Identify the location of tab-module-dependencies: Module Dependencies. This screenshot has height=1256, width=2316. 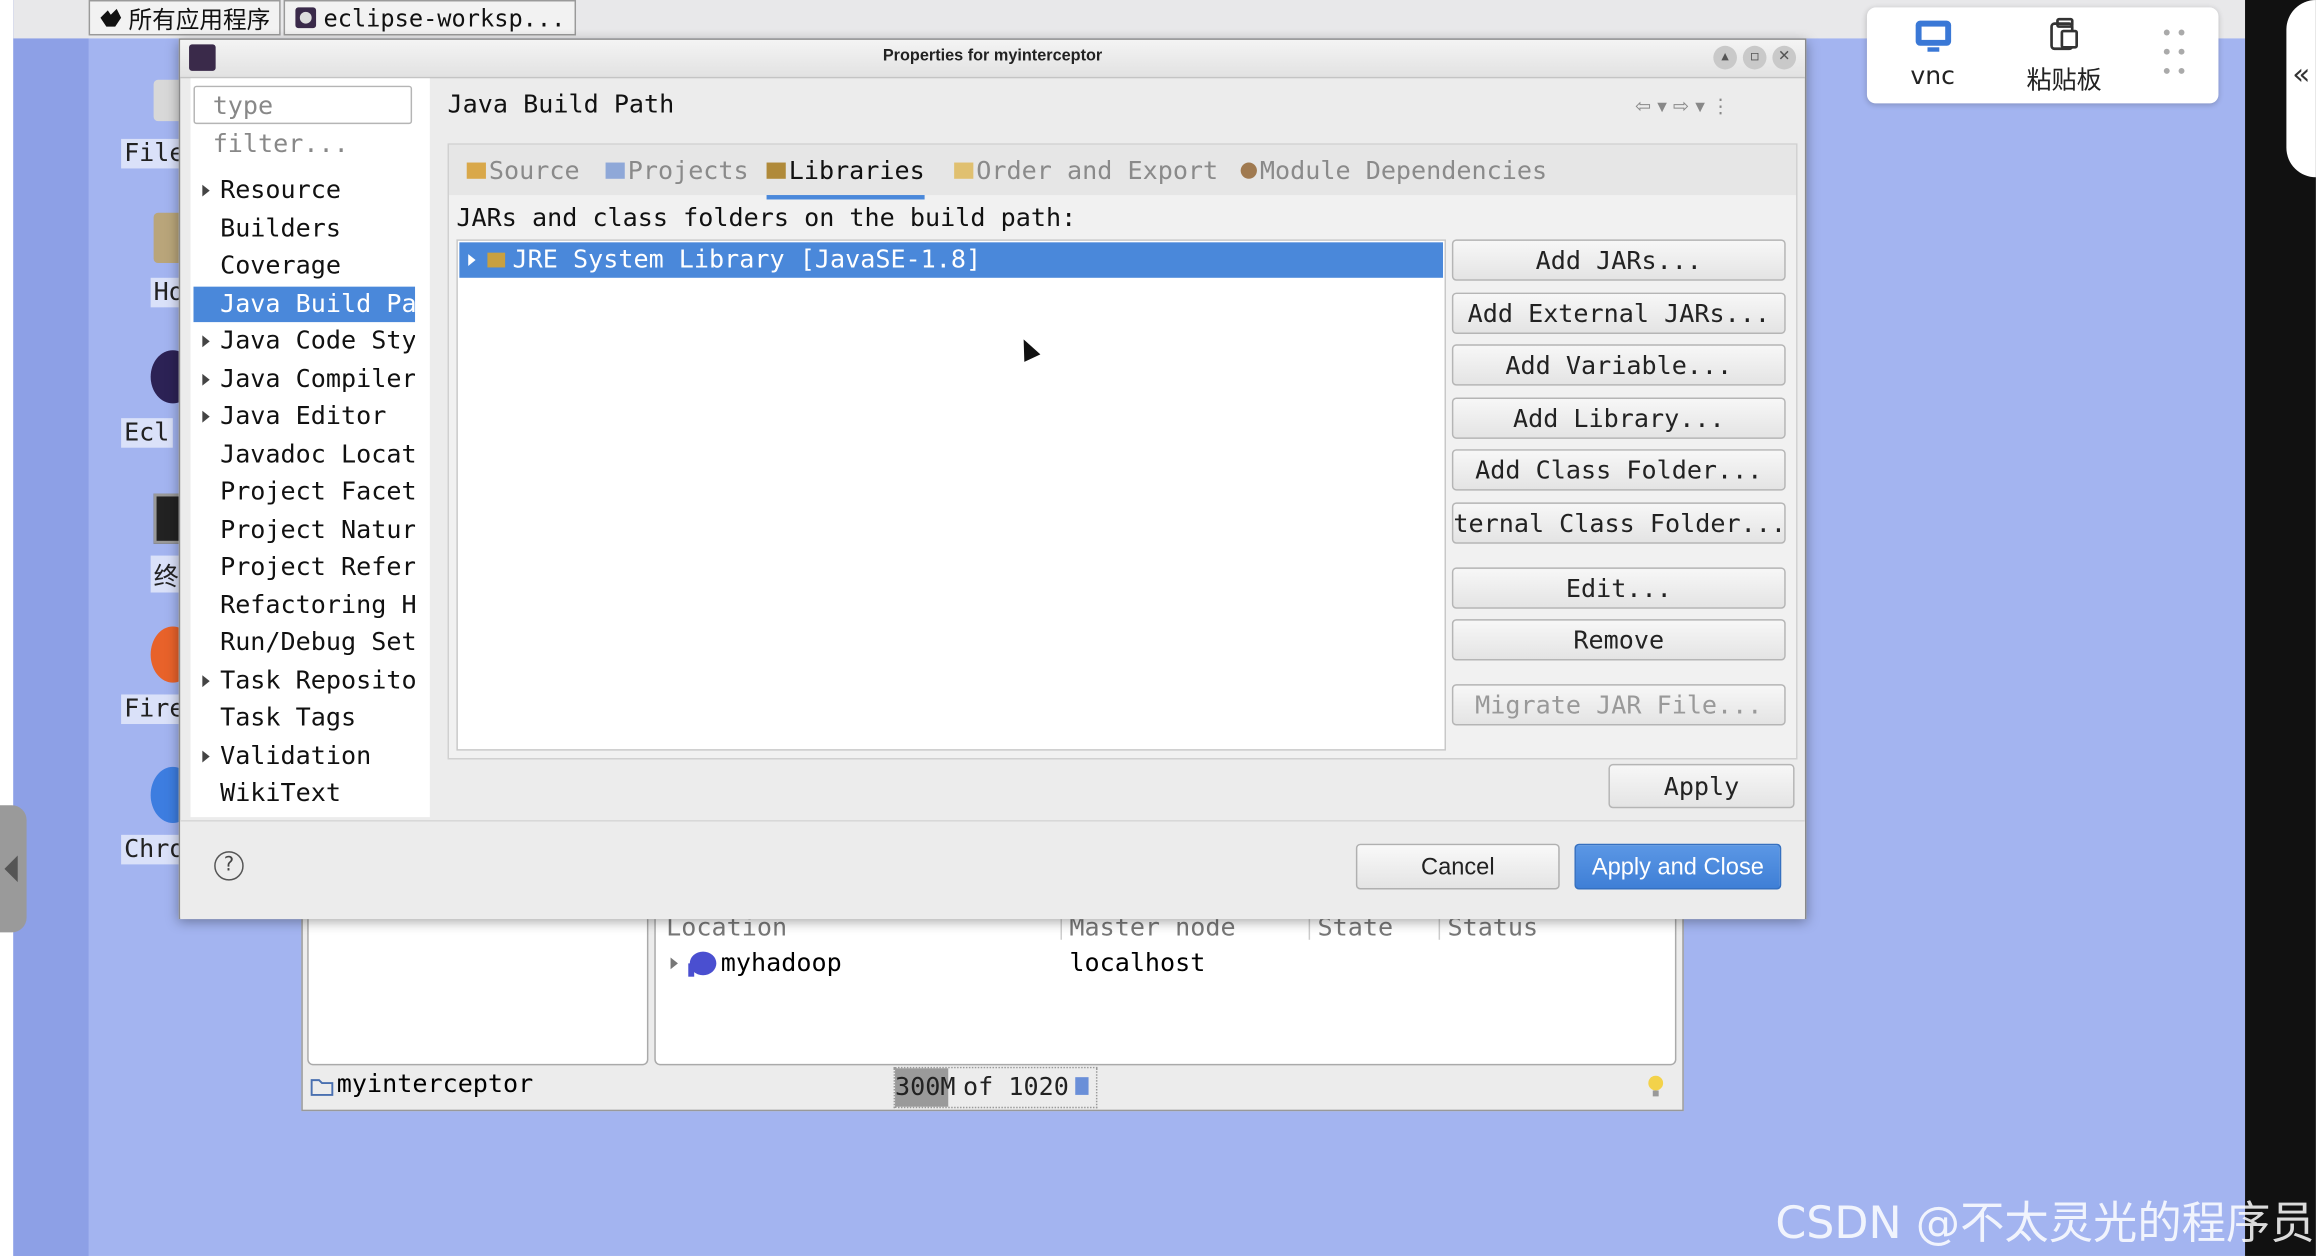
(1393, 176).